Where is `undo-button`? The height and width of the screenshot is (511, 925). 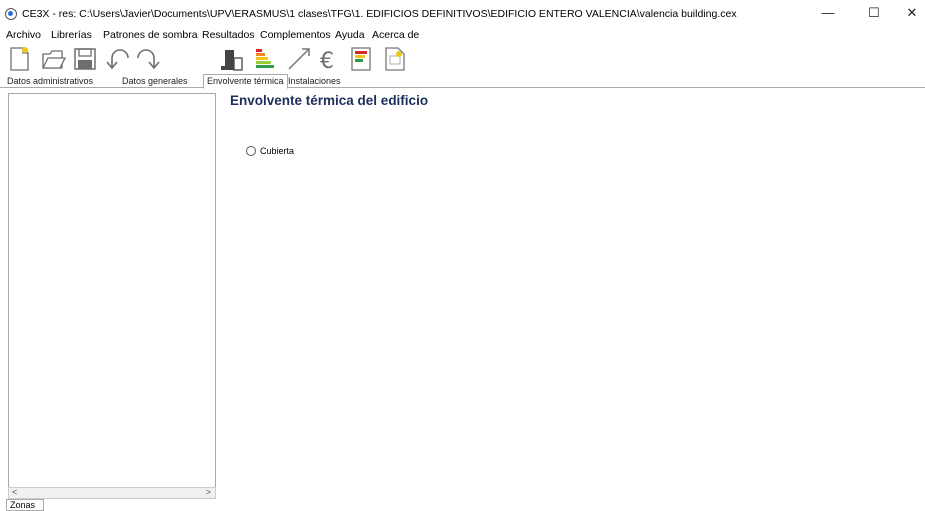
undo-button is located at coordinates (118, 59).